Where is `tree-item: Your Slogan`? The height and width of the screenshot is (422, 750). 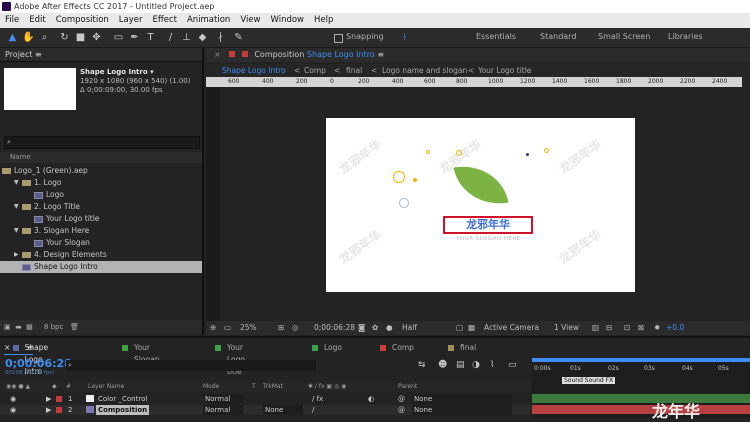 tree-item: Your Slogan is located at coordinates (101, 243).